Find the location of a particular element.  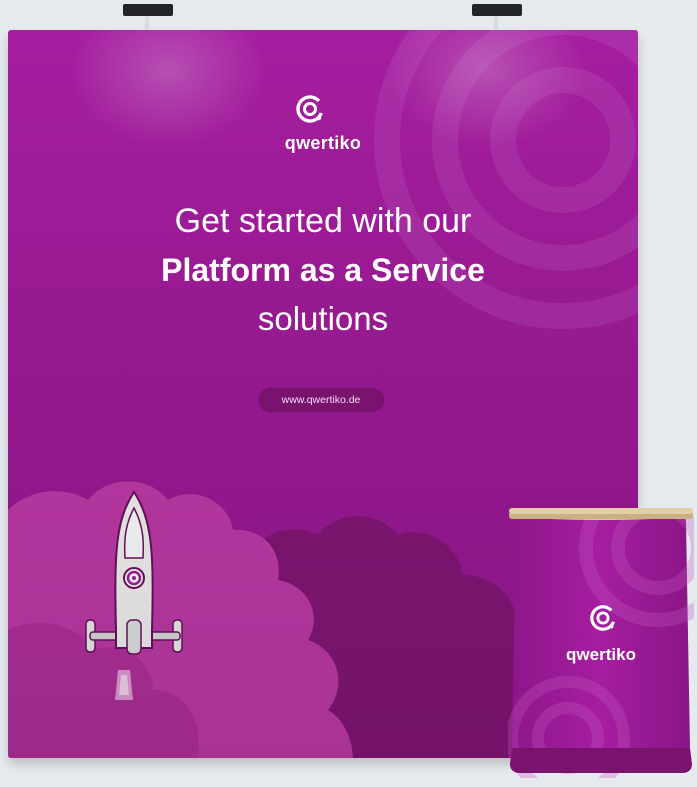

counter-graphics is located at coordinates (601, 643).